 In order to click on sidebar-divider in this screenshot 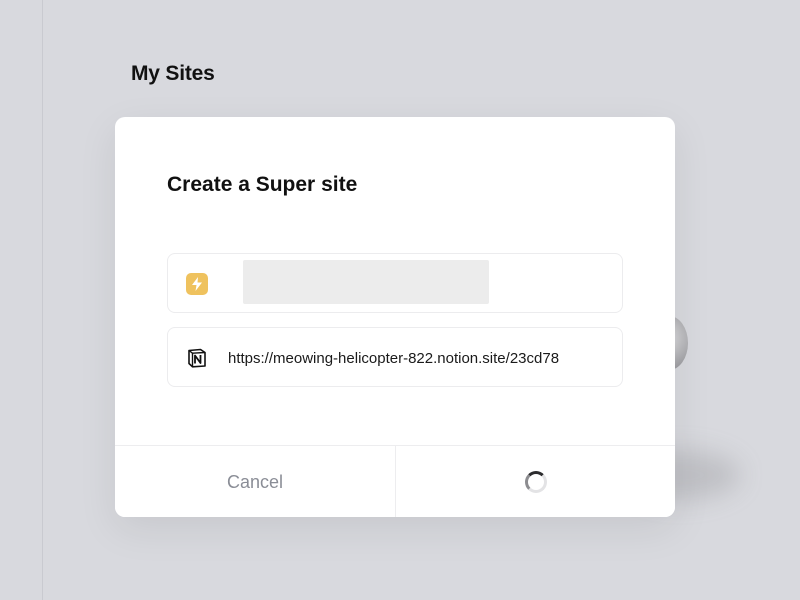, I will do `click(42, 300)`.